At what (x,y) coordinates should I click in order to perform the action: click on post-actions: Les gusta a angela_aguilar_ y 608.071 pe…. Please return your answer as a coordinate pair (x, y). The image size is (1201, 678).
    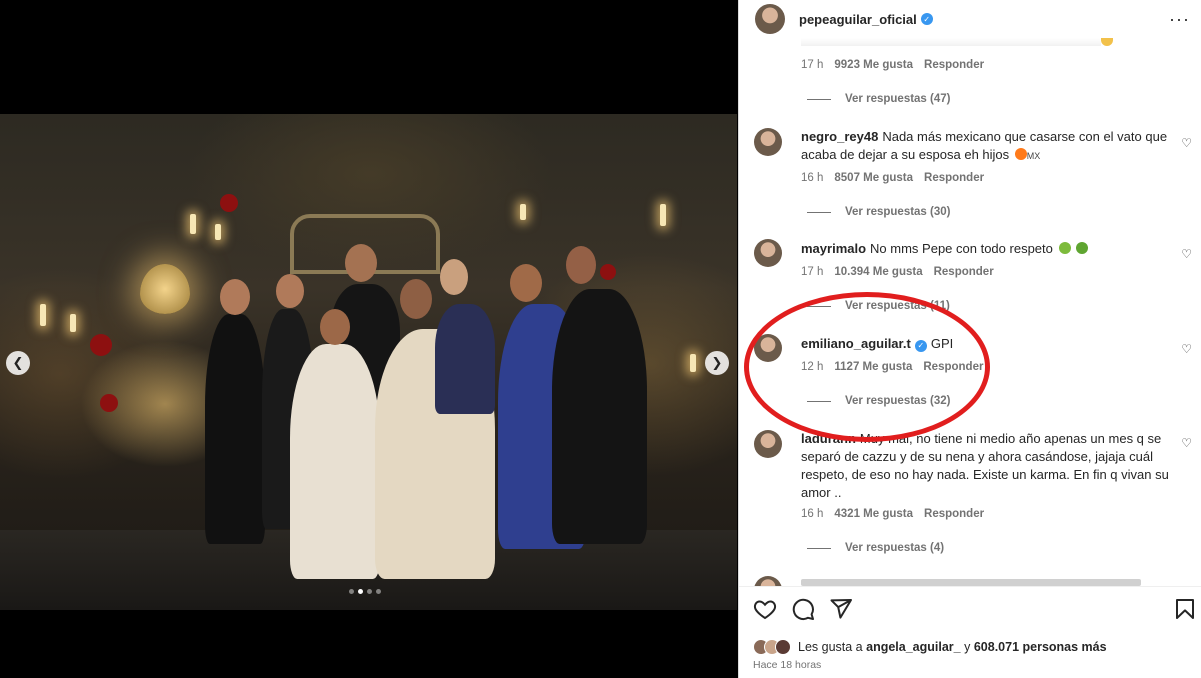
    Looking at the image, I should click on (970, 632).